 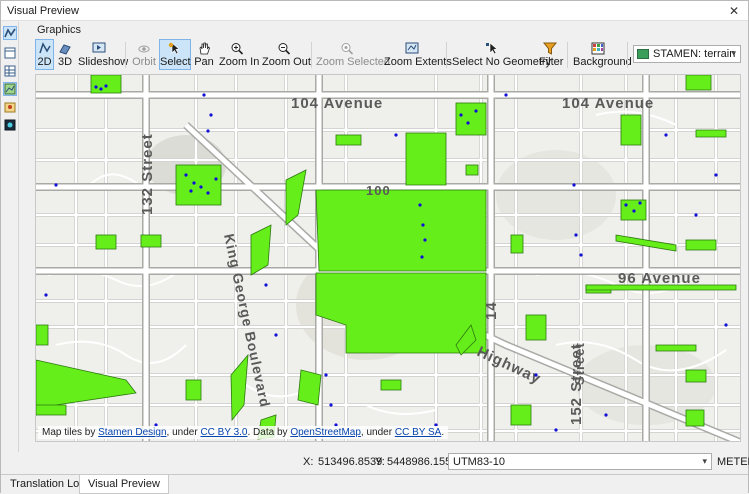 What do you see at coordinates (492, 48) in the screenshot?
I see `select-no-geometry-icon` at bounding box center [492, 48].